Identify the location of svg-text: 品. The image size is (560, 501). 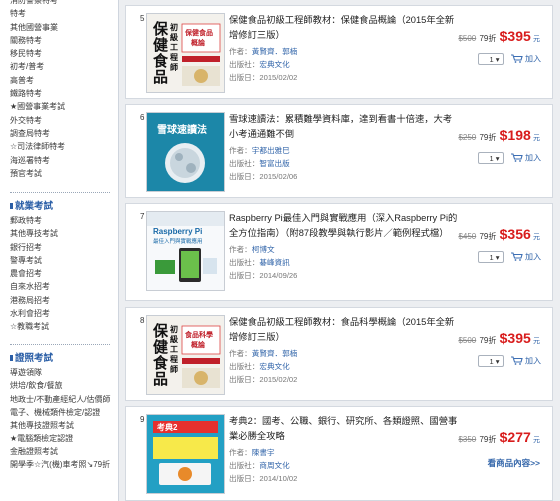
(160, 77).